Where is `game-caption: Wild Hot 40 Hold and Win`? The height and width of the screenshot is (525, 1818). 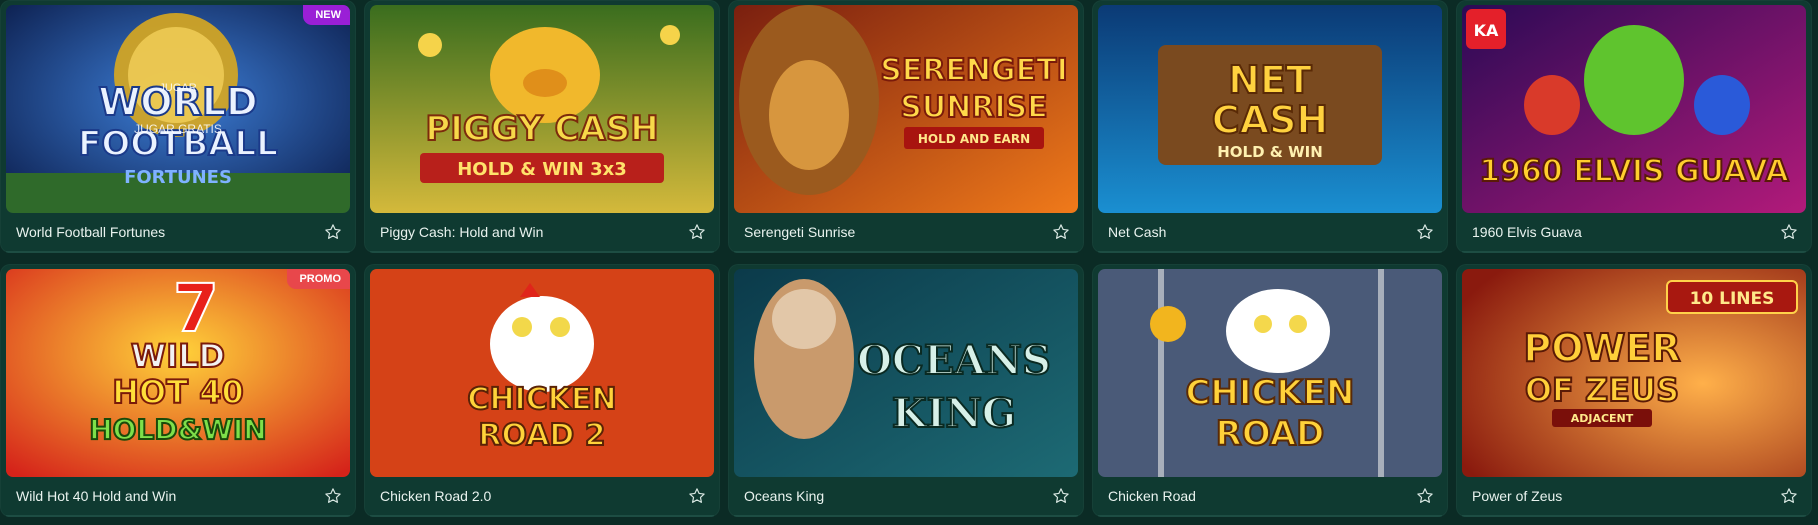 game-caption: Wild Hot 40 Hold and Win is located at coordinates (178, 497).